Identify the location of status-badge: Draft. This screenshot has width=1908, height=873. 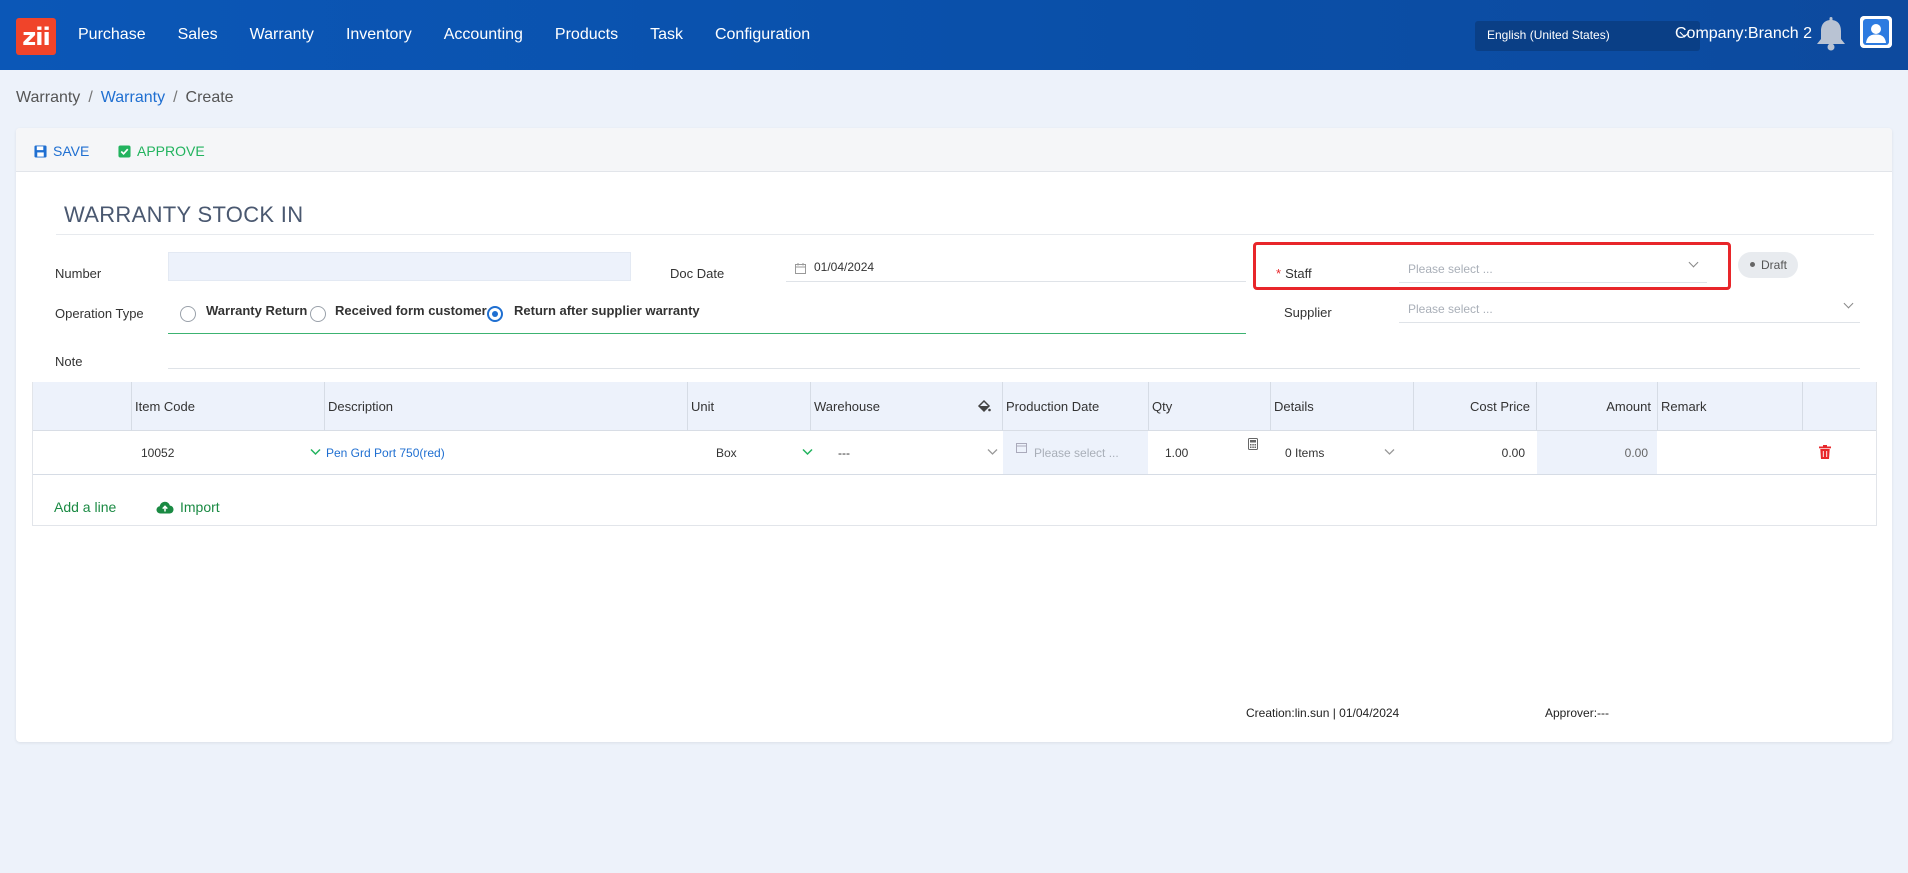
(1768, 265).